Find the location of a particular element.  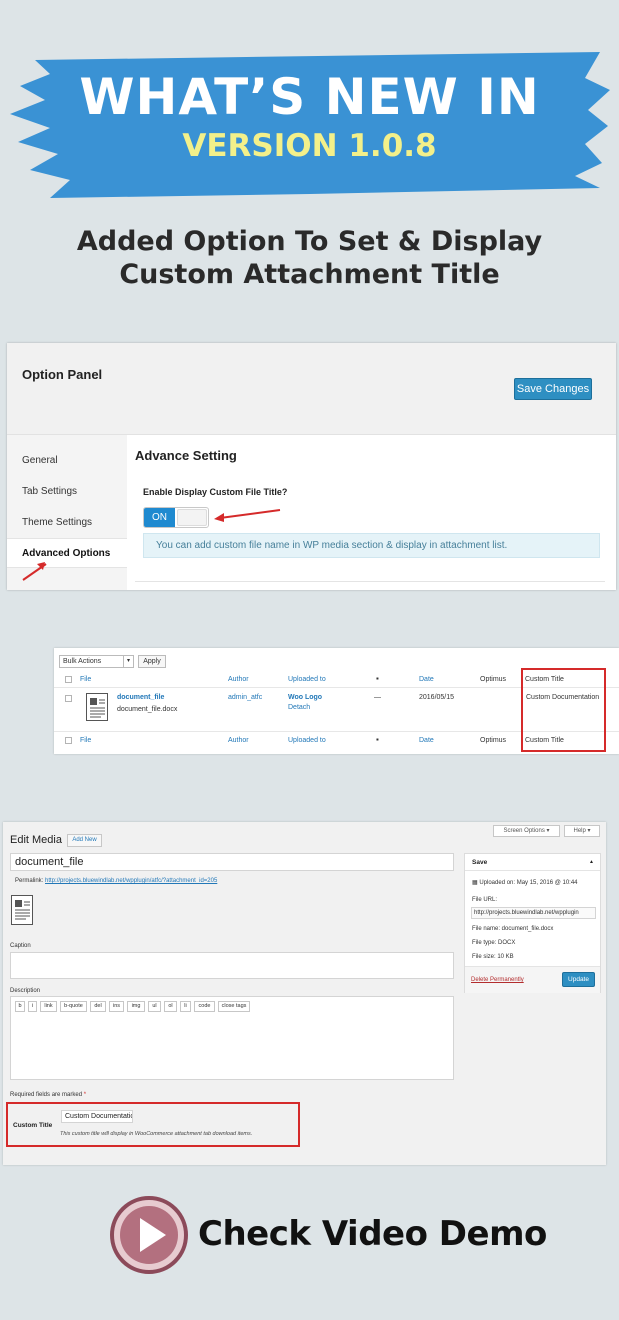

custom-title-label: Custom Title is located at coordinates (33, 1125).